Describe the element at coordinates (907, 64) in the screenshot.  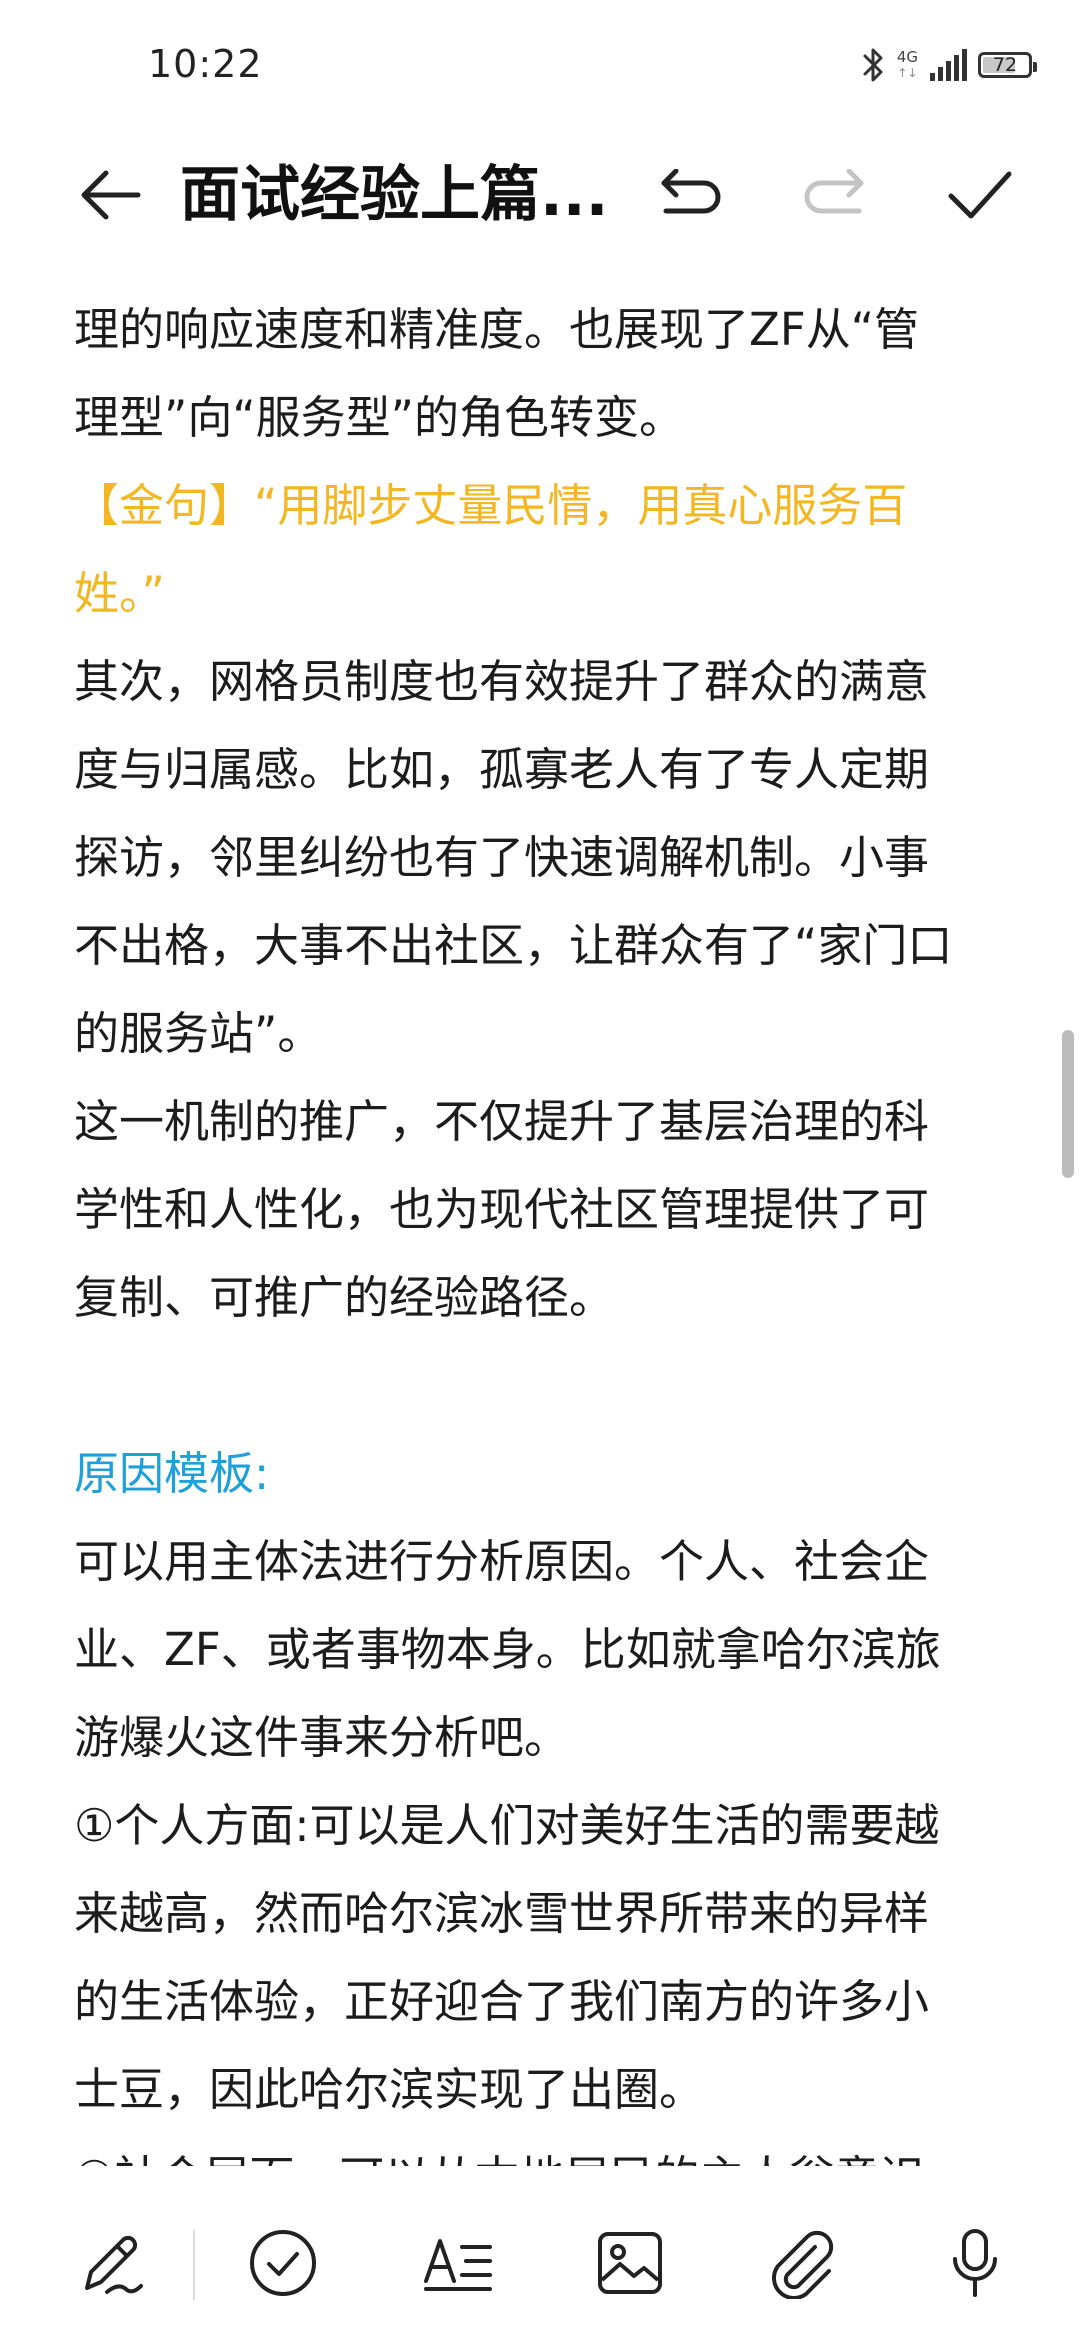
I see `network-type: 4G ↑↓` at that location.